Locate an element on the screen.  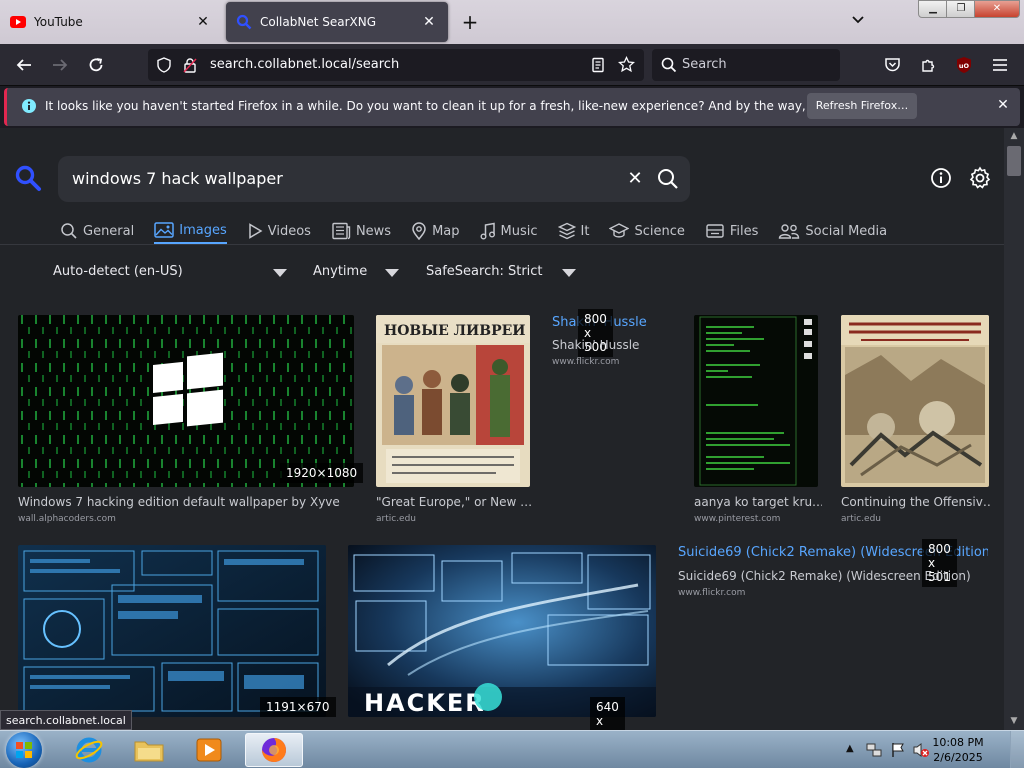
start-button is located at coordinates (24, 750).